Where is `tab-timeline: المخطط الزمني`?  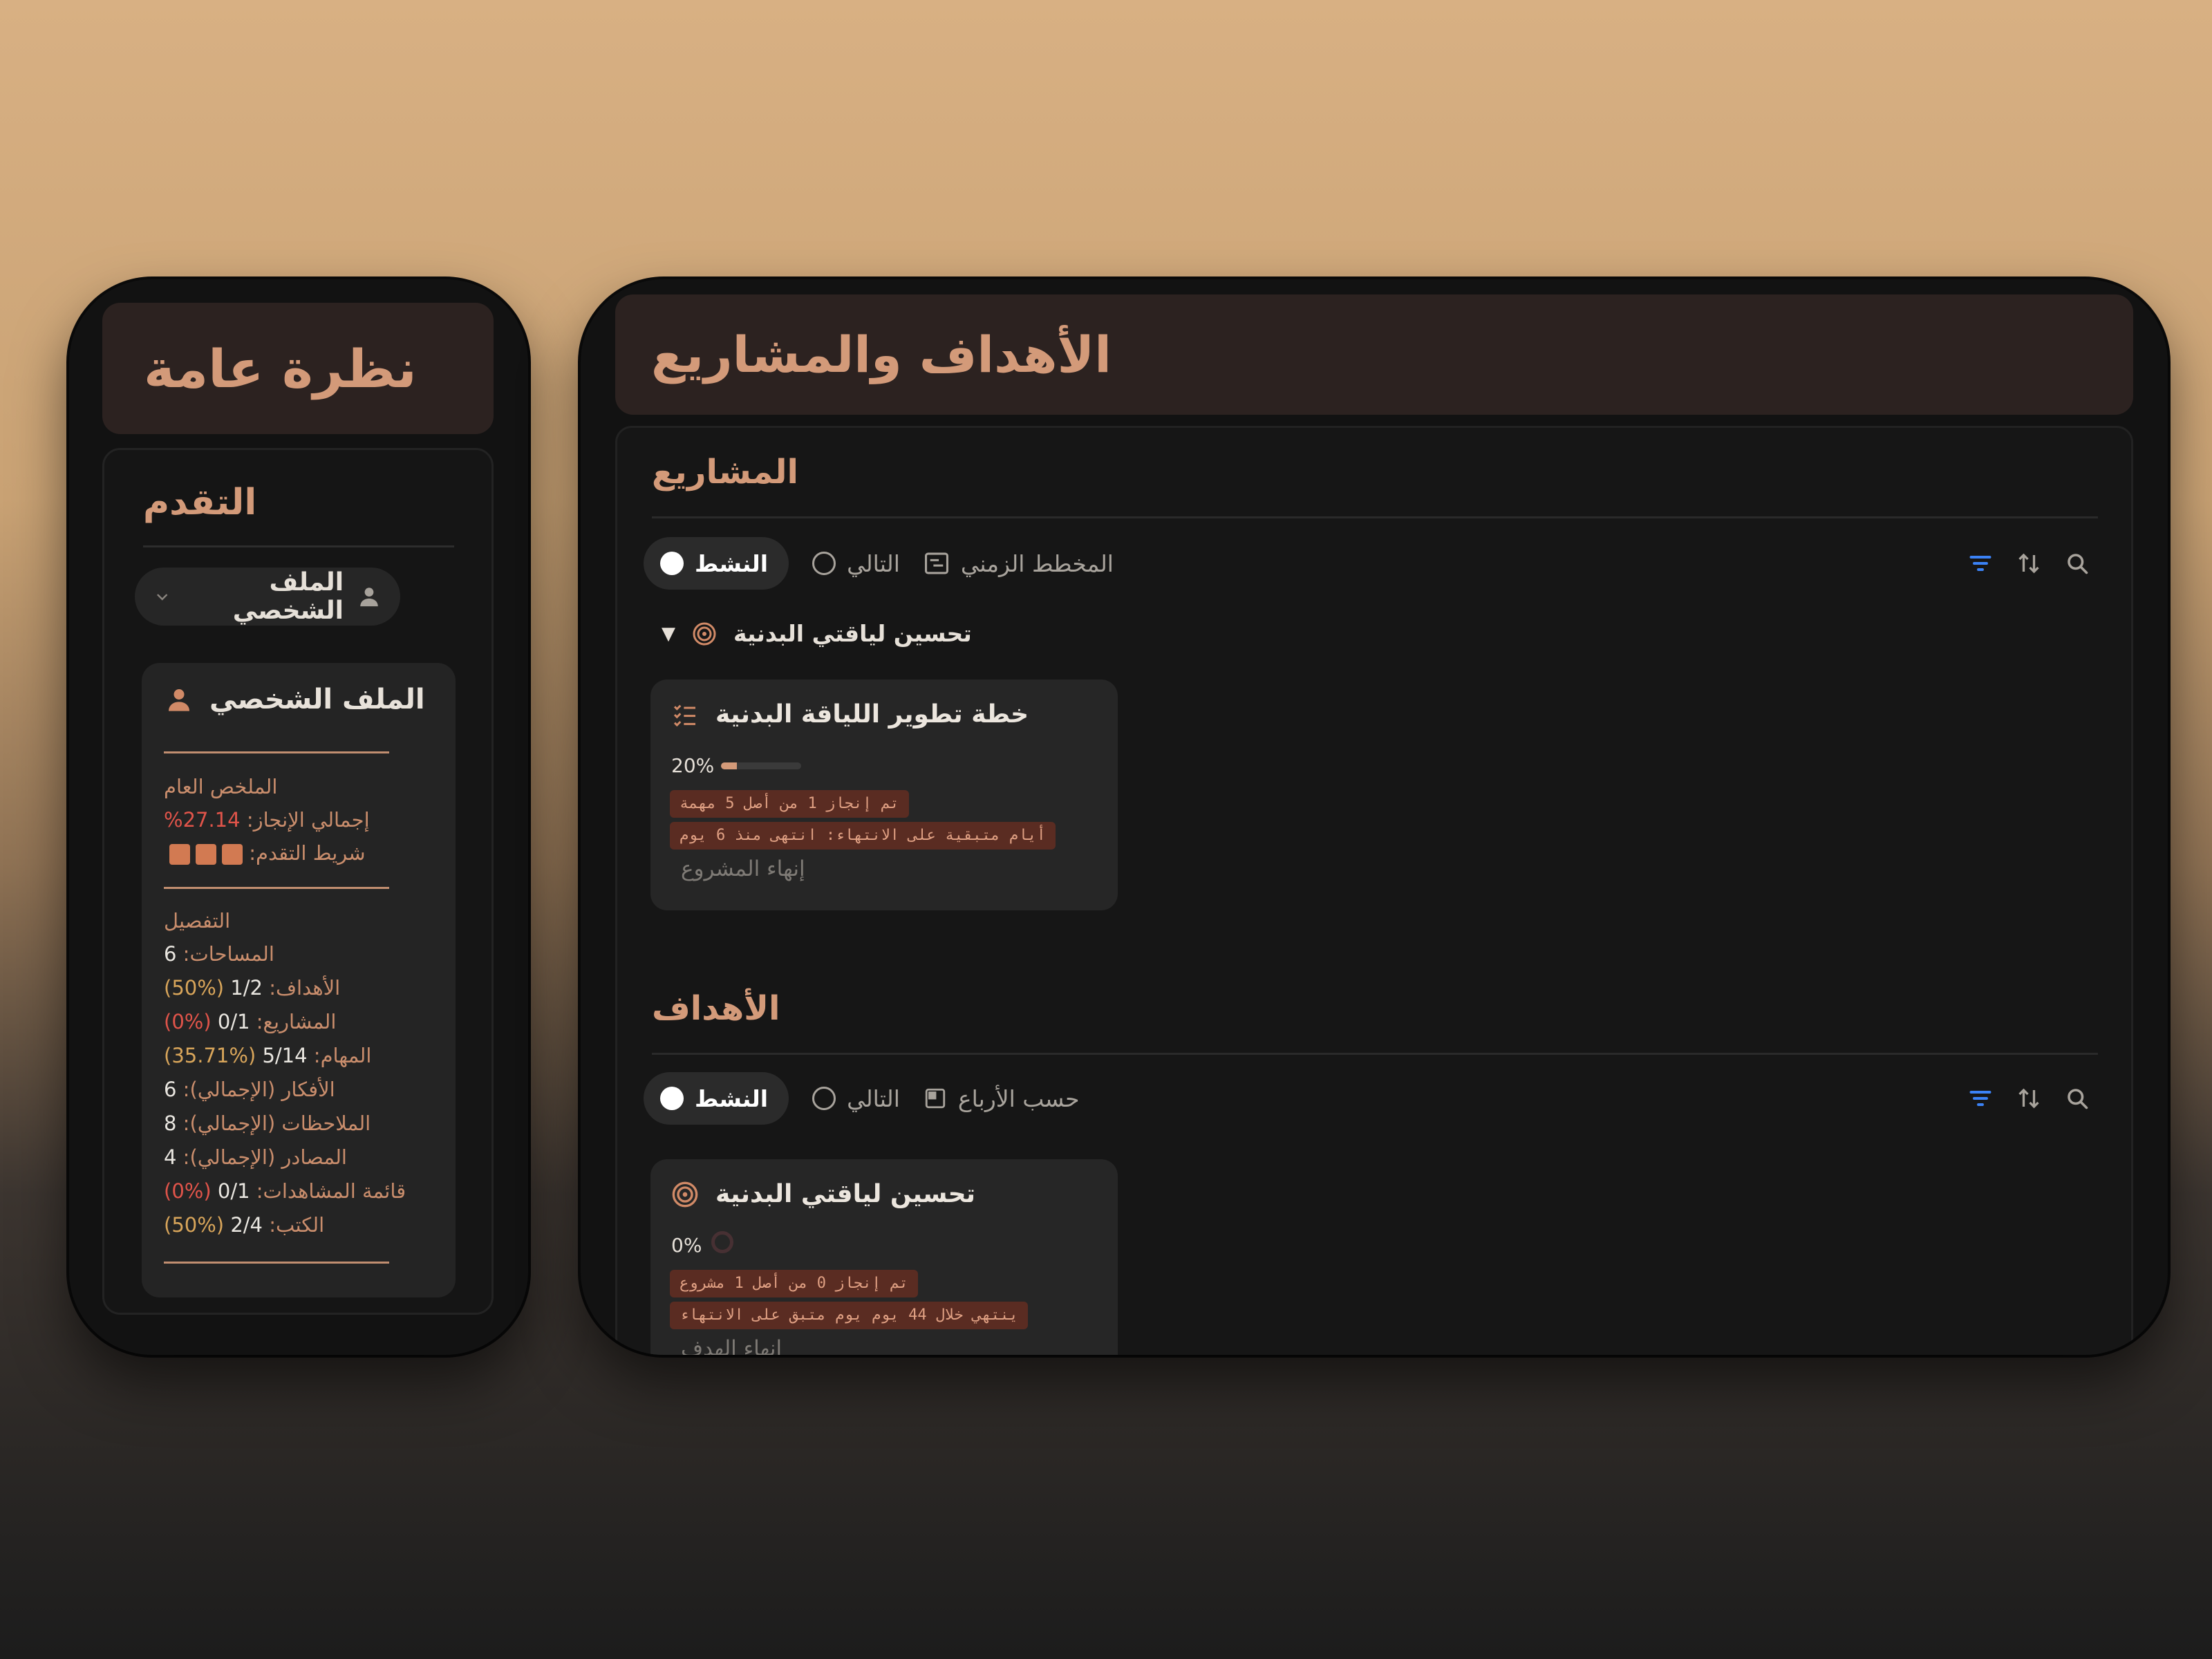
tab-timeline: المخطط الزمني is located at coordinates (1019, 563).